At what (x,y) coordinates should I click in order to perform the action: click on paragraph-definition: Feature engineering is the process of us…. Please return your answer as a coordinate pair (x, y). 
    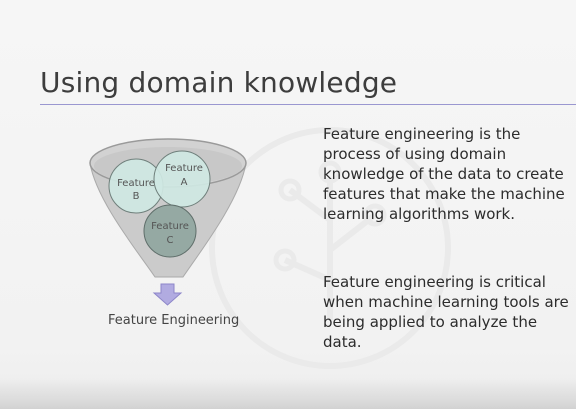
    Looking at the image, I should click on (444, 174).